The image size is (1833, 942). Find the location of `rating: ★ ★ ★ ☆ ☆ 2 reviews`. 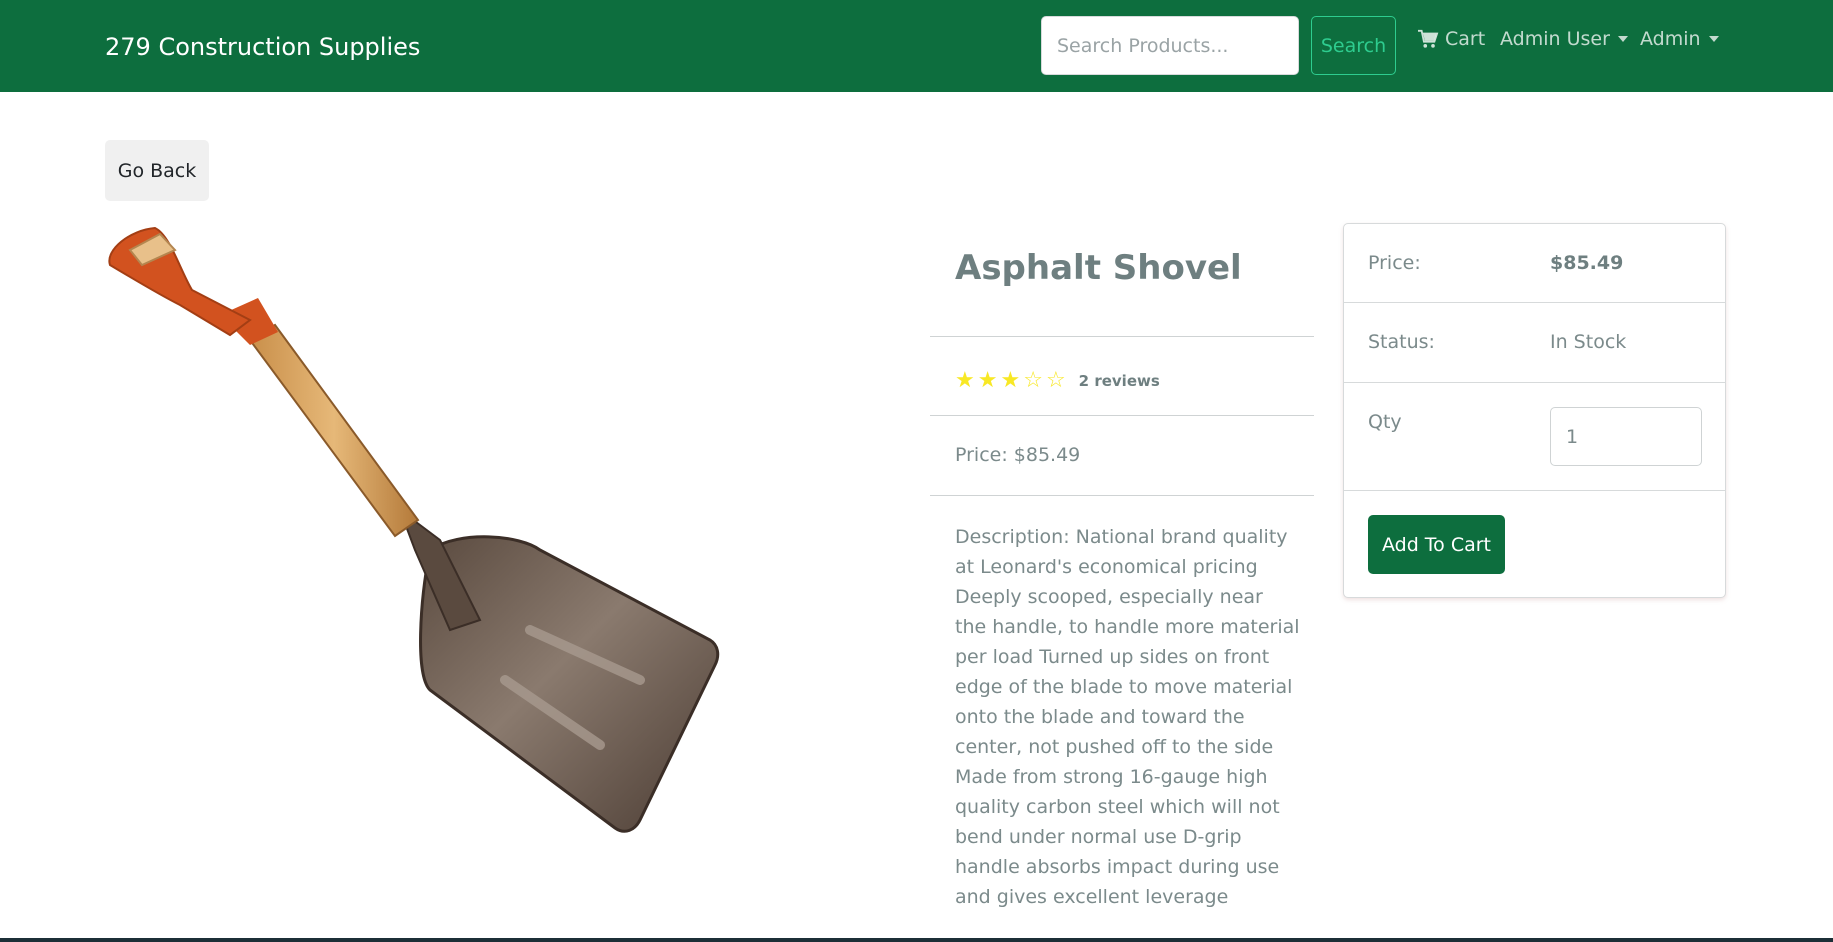

rating: ★ ★ ★ ☆ ☆ 2 reviews is located at coordinates (1057, 381).